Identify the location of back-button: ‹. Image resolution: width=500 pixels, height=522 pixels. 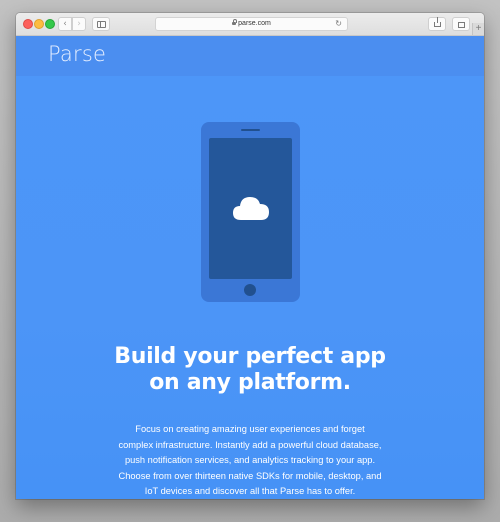
(65, 24).